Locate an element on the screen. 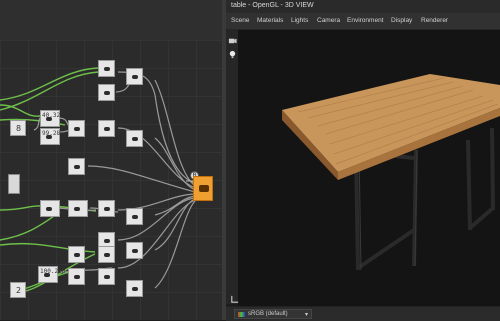 This screenshot has width=500, height=321. view-title: table - OpenGL - 3D VIEW is located at coordinates (272, 5).